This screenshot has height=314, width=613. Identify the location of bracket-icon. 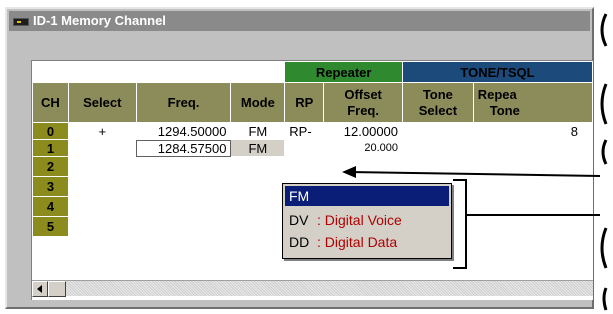
(460, 224).